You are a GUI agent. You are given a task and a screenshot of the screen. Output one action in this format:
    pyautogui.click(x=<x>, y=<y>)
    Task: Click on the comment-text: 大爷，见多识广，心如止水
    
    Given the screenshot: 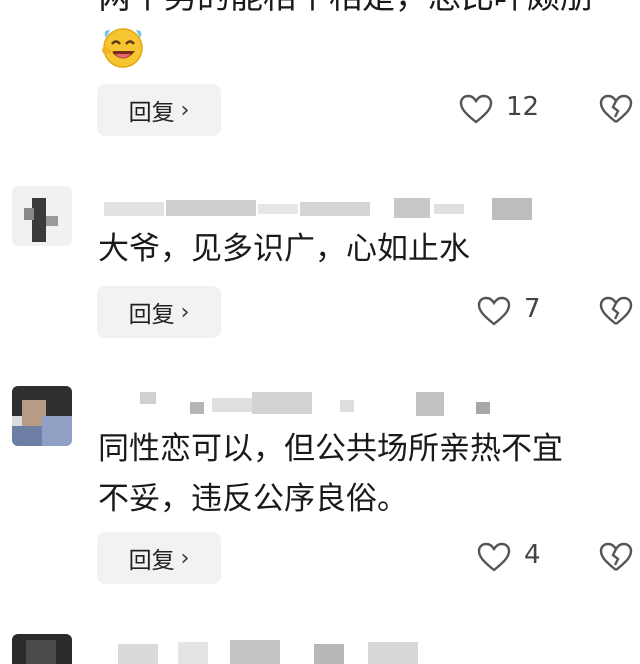 What is the action you would take?
    pyautogui.click(x=284, y=249)
    